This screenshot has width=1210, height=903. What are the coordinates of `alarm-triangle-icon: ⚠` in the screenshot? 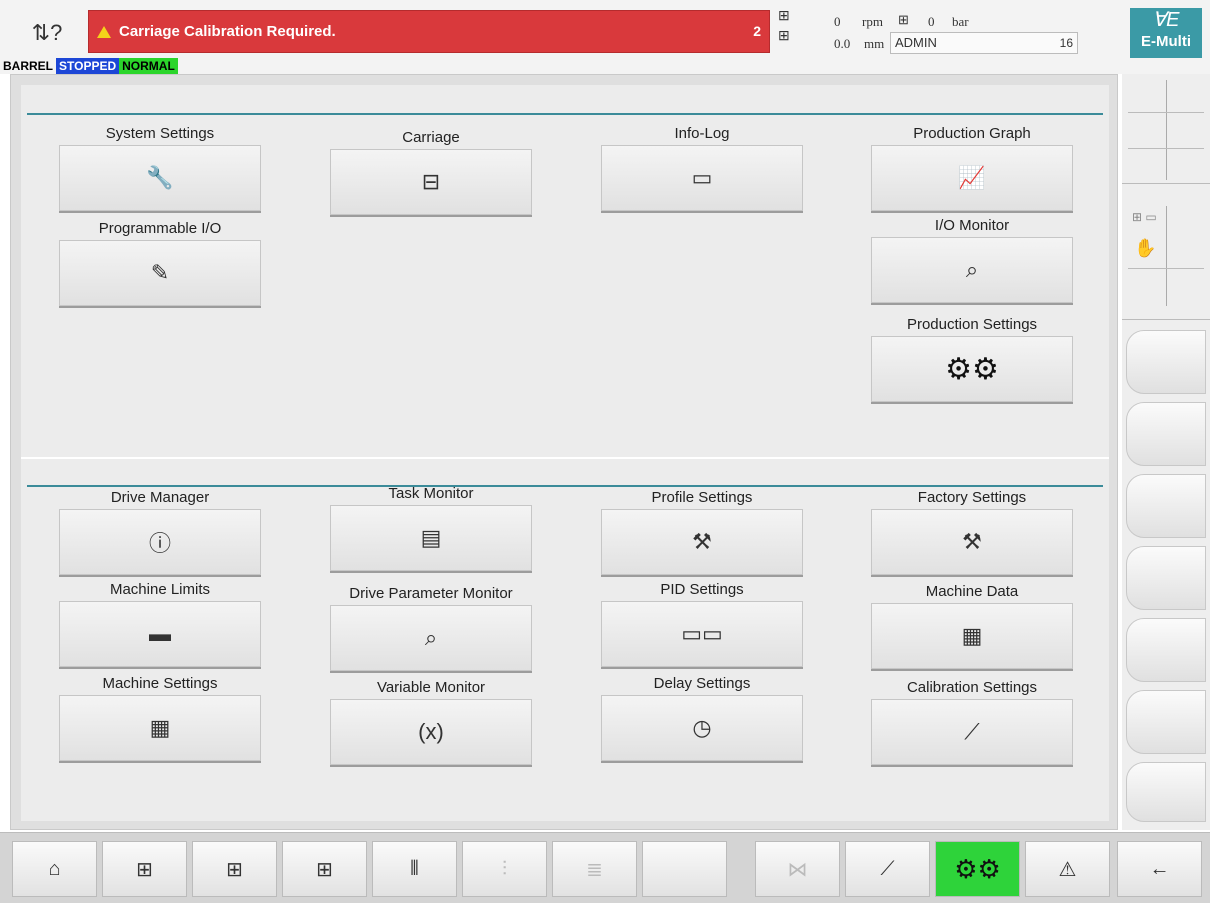 It's located at (1067, 869).